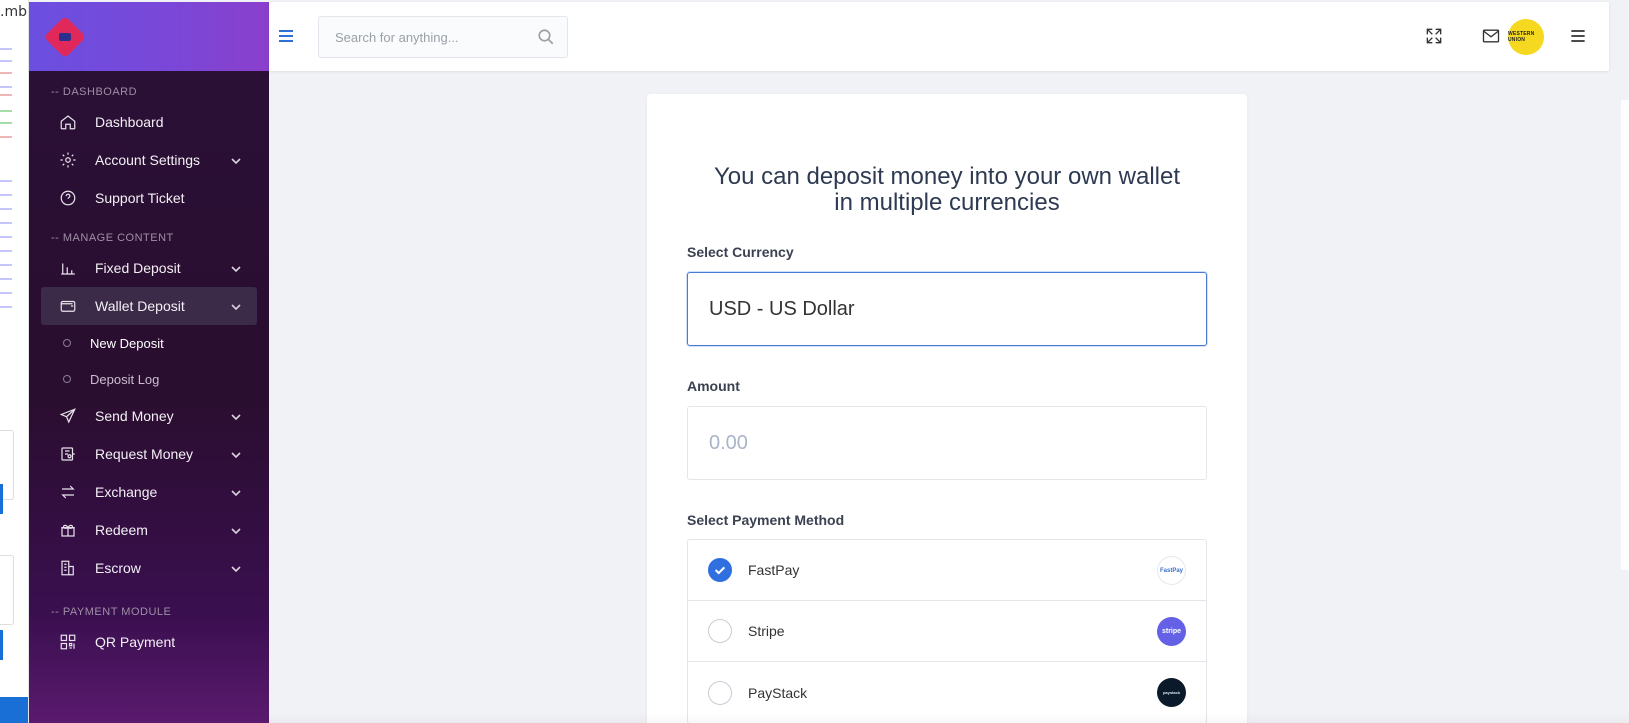 This screenshot has width=1629, height=723. Describe the element at coordinates (68, 160) in the screenshot. I see `gear-icon` at that location.